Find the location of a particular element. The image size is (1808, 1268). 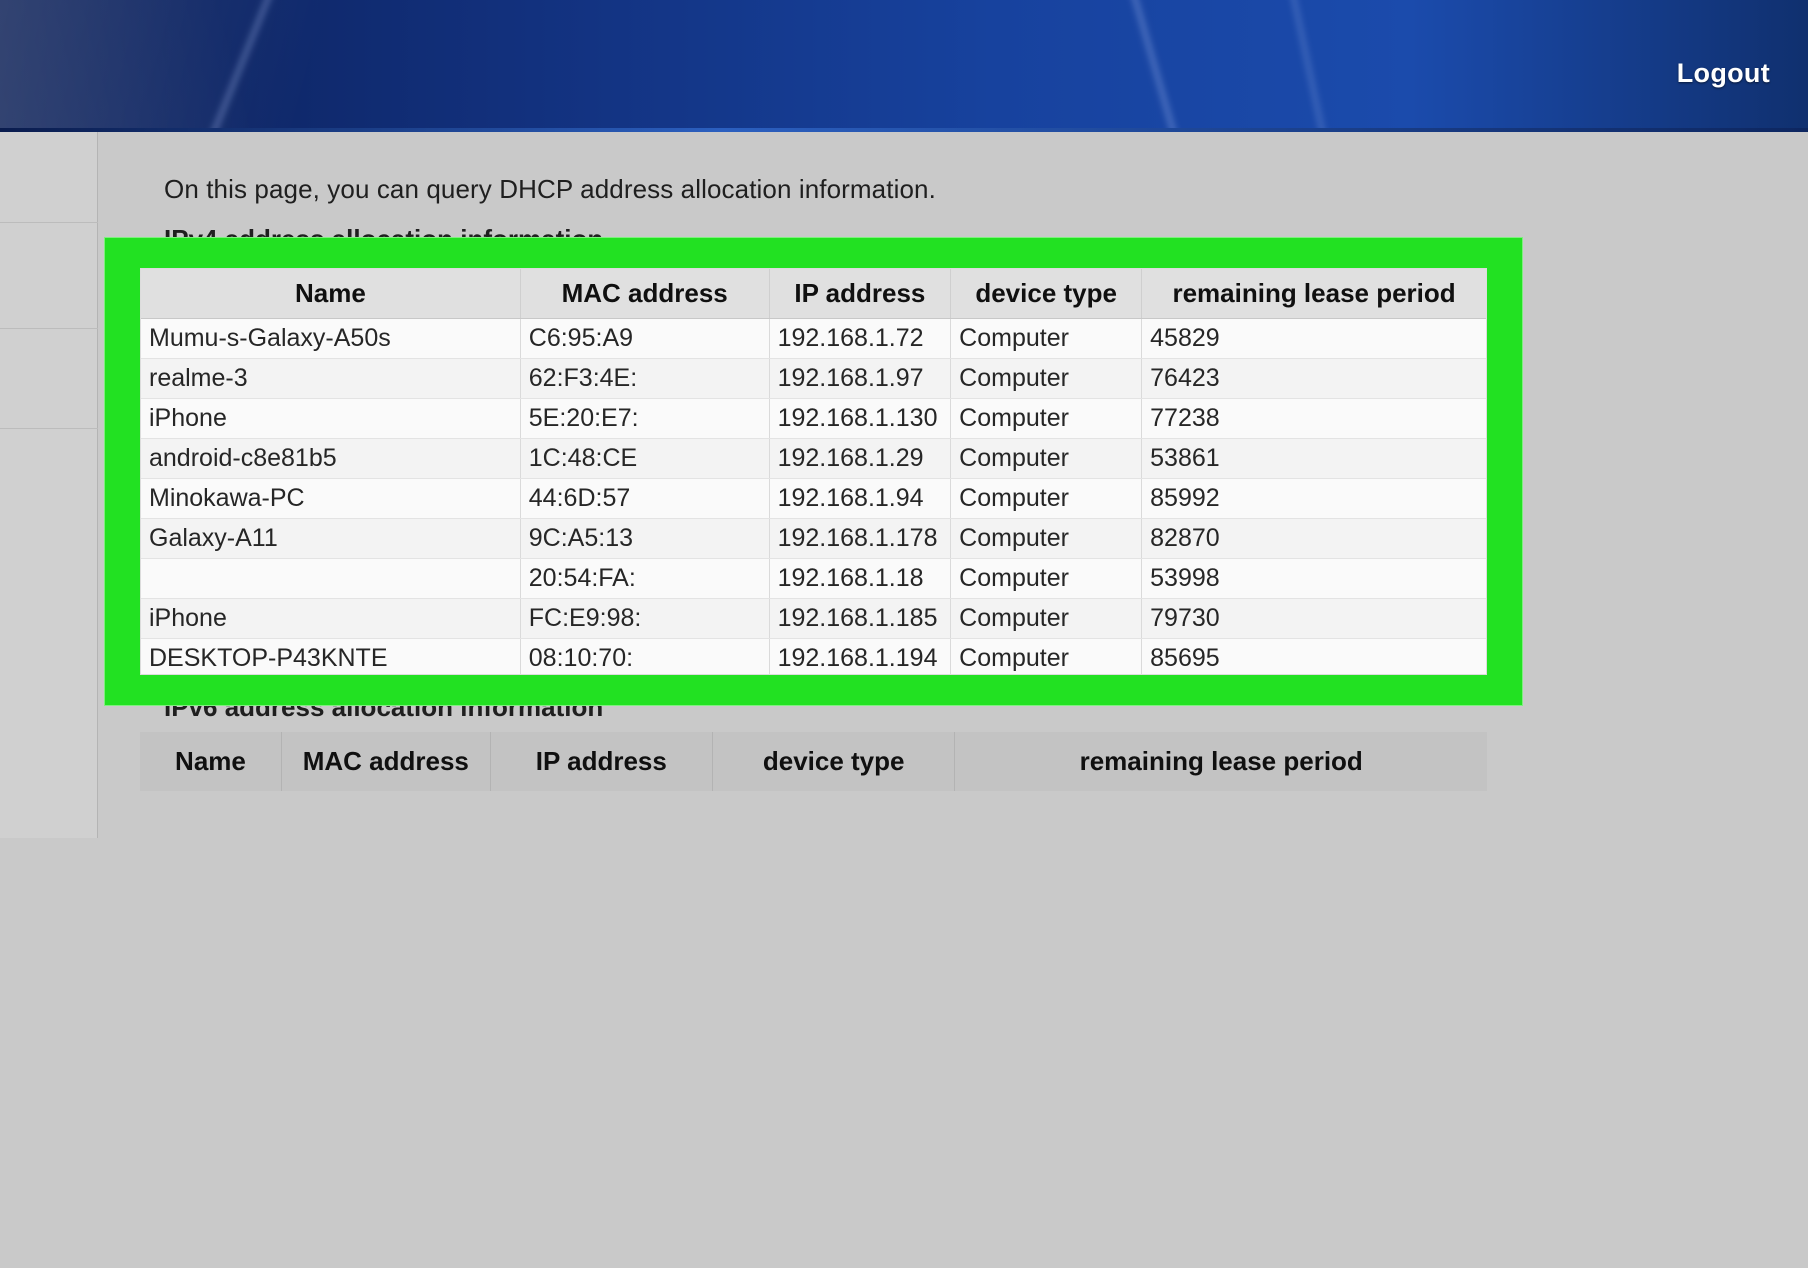

cell-lease: 45829 is located at coordinates (1313, 338).